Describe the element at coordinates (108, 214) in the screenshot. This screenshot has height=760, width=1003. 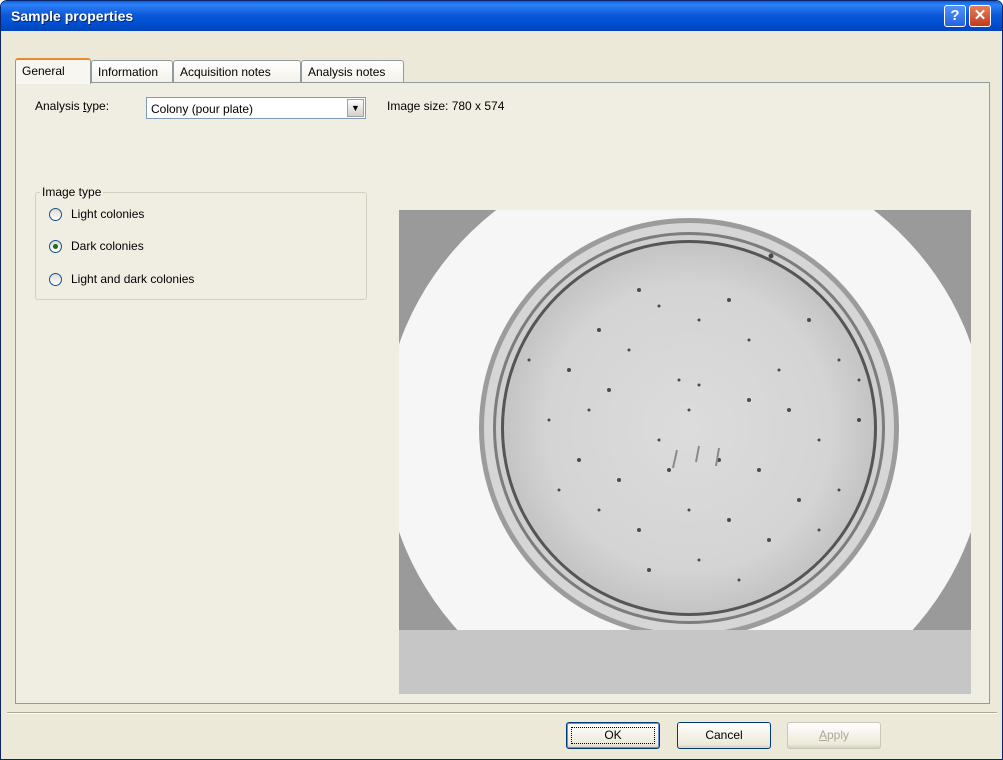
I see `radio-label: Light colonies` at that location.